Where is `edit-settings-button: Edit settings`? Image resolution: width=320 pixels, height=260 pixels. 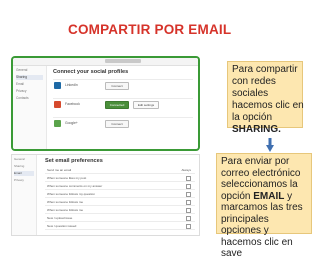
edit-settings-button: Edit settings is located at coordinates (146, 105).